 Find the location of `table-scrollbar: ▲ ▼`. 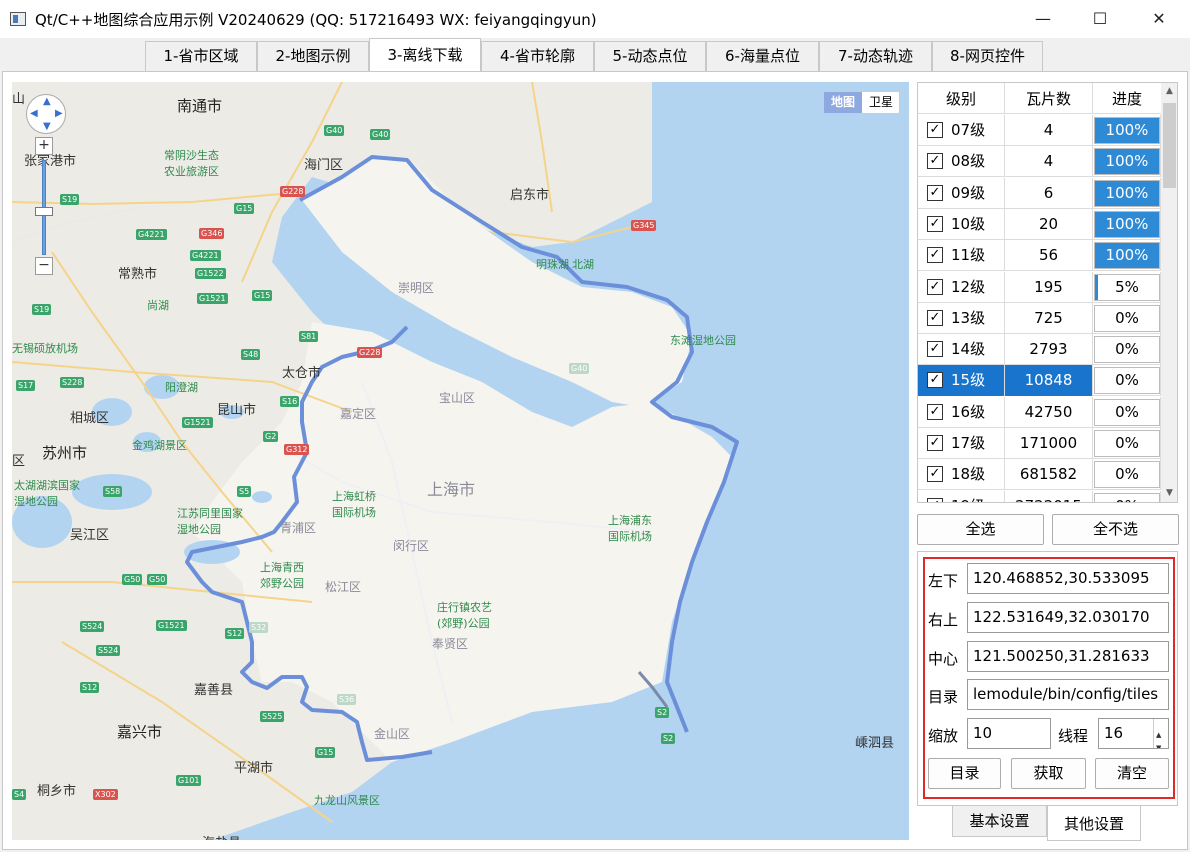

table-scrollbar: ▲ ▼ is located at coordinates (1169, 292).